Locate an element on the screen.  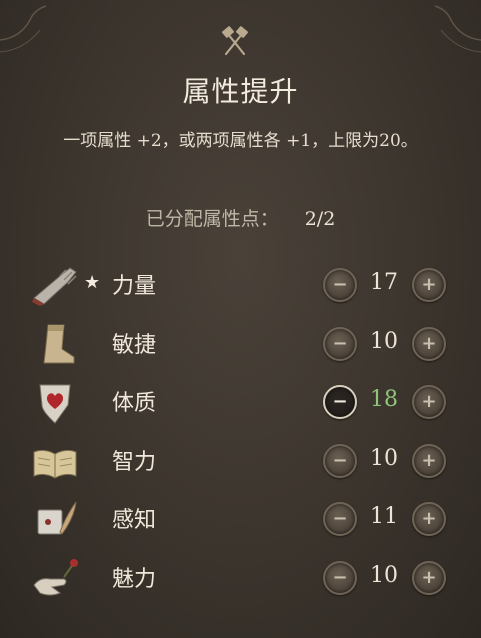
increase-strength-button: + is located at coordinates (429, 285).